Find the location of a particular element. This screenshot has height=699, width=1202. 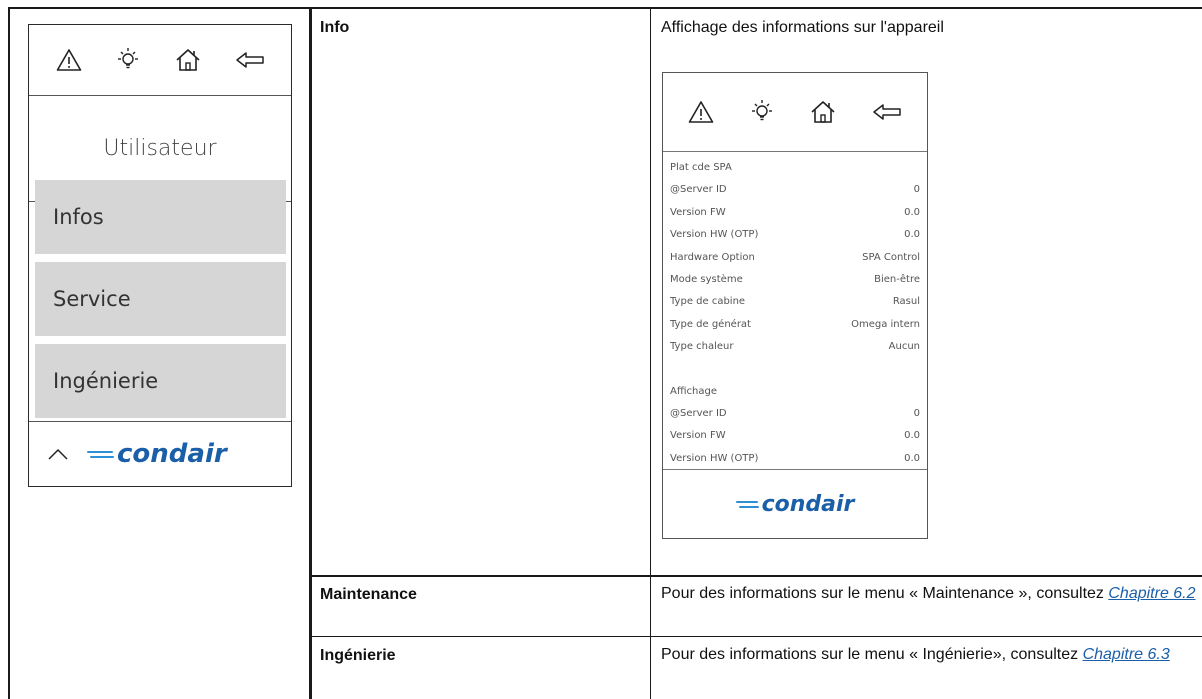

info-row: Type chaleur Aucun is located at coordinates (795, 347).